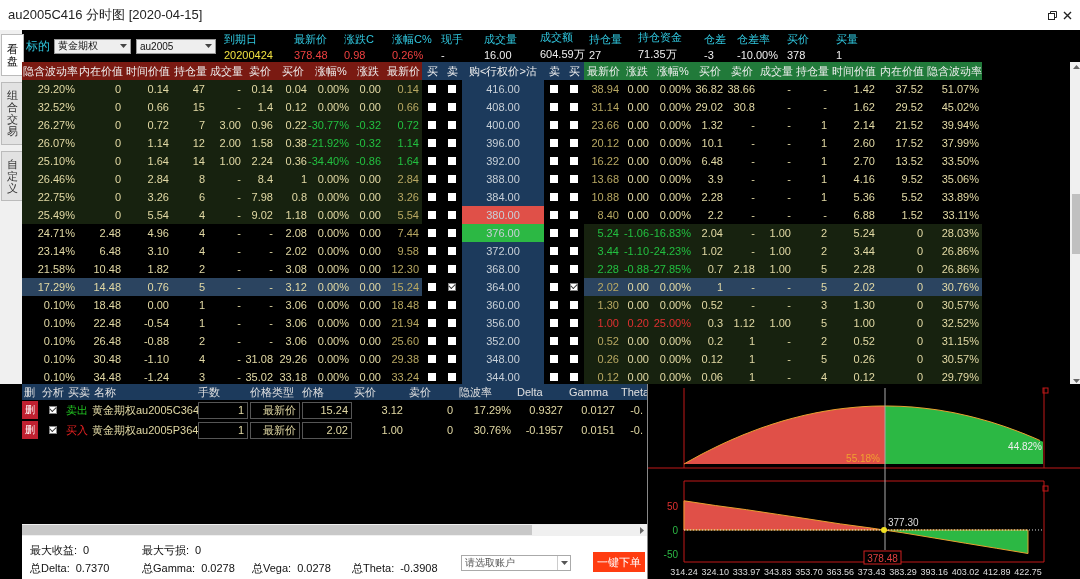 This screenshot has height=579, width=1080. Describe the element at coordinates (710, 161) in the screenshot. I see `table-cell: 6.48` at that location.